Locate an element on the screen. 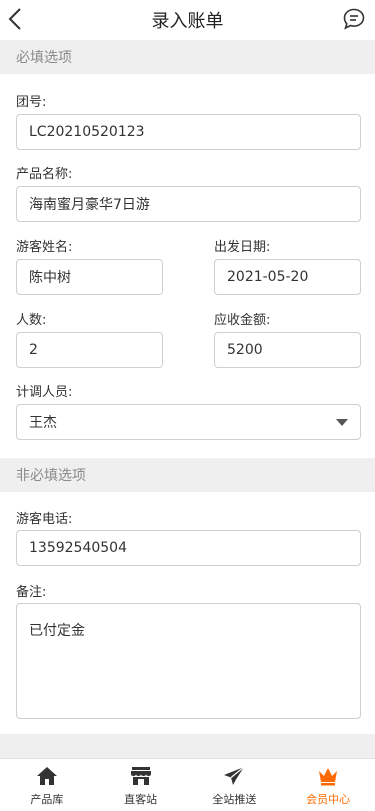 This screenshot has width=375, height=811. crown-icon is located at coordinates (328, 776).